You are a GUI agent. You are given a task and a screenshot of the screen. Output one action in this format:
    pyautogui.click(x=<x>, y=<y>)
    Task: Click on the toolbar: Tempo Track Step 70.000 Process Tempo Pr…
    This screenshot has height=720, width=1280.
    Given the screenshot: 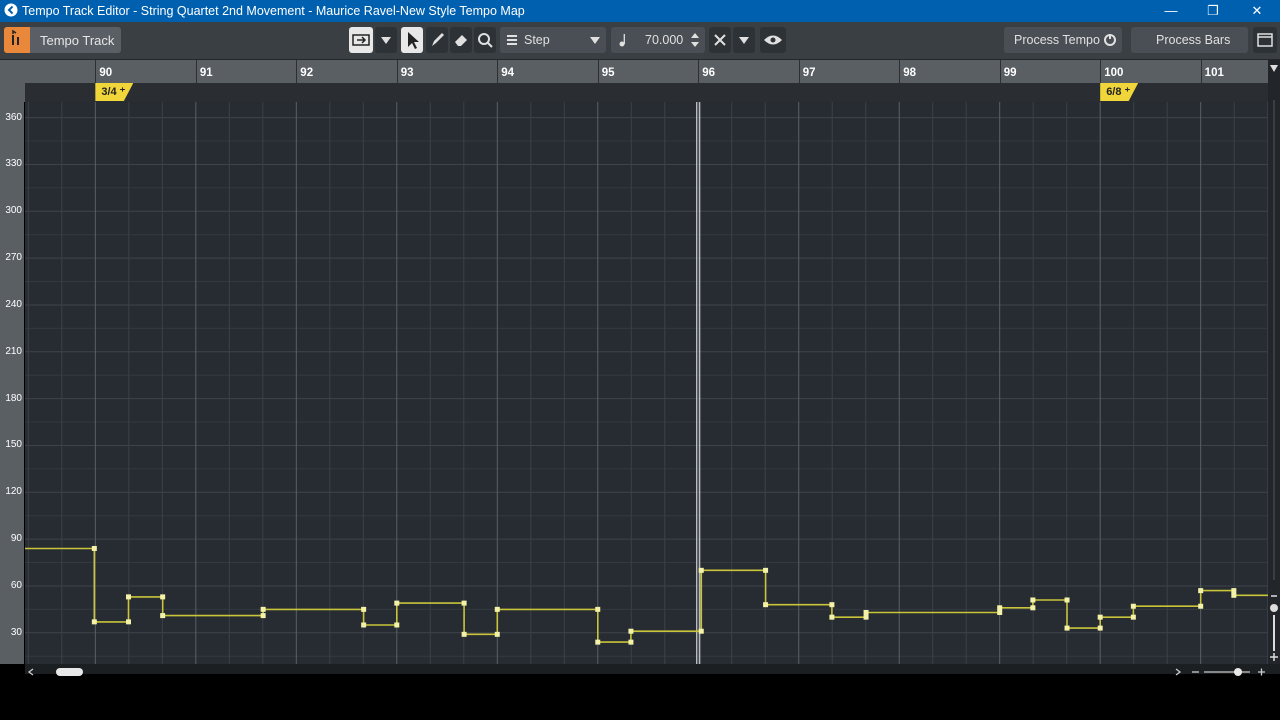 What is the action you would take?
    pyautogui.click(x=640, y=41)
    